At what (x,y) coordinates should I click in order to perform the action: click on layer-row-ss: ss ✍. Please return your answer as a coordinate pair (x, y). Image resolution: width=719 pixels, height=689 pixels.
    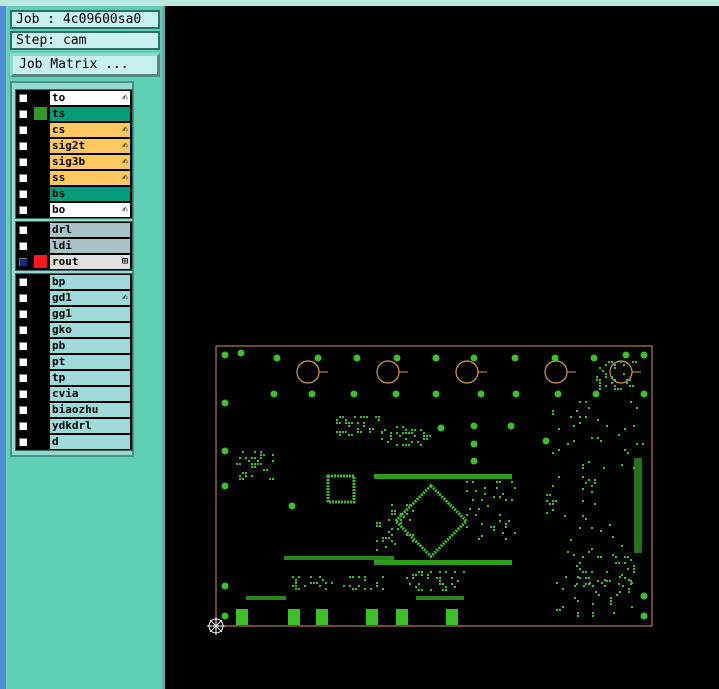
    Looking at the image, I should click on (74, 178).